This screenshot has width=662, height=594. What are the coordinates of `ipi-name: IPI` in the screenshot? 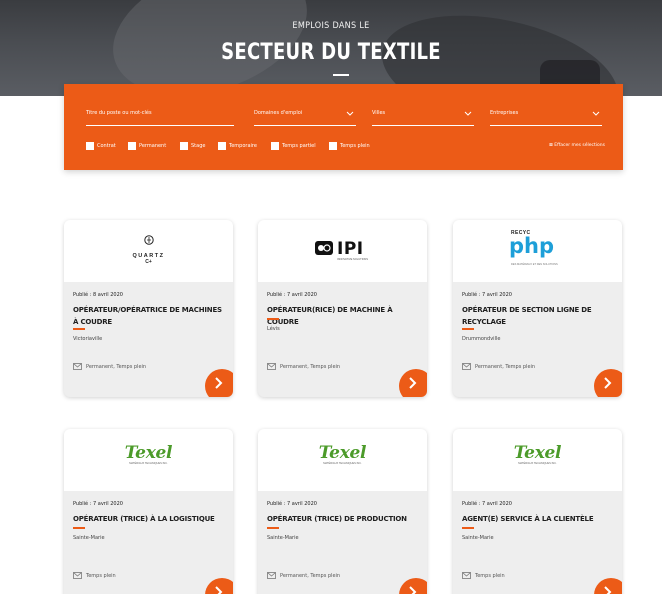 It's located at (350, 249).